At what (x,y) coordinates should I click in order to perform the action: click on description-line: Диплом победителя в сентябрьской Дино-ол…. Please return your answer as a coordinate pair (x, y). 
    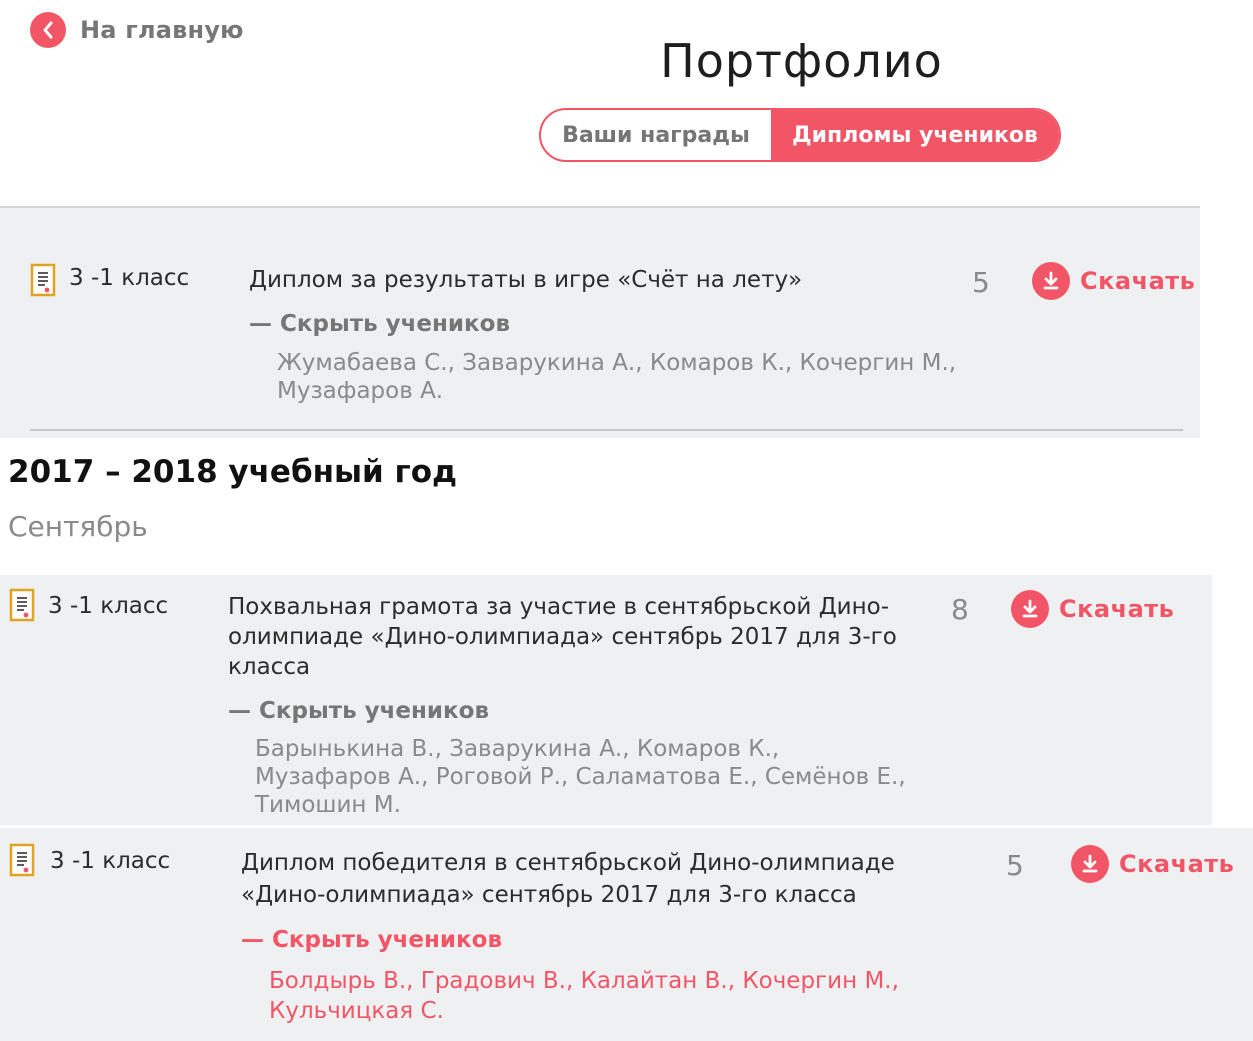
    Looking at the image, I should click on (568, 863).